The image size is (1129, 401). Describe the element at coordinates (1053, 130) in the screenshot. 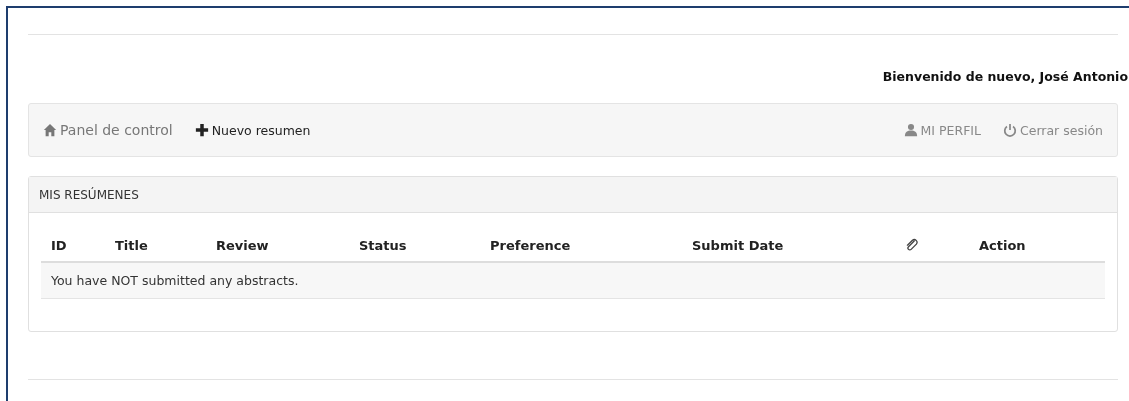

I see `logout-link: Cerrar sesión` at that location.